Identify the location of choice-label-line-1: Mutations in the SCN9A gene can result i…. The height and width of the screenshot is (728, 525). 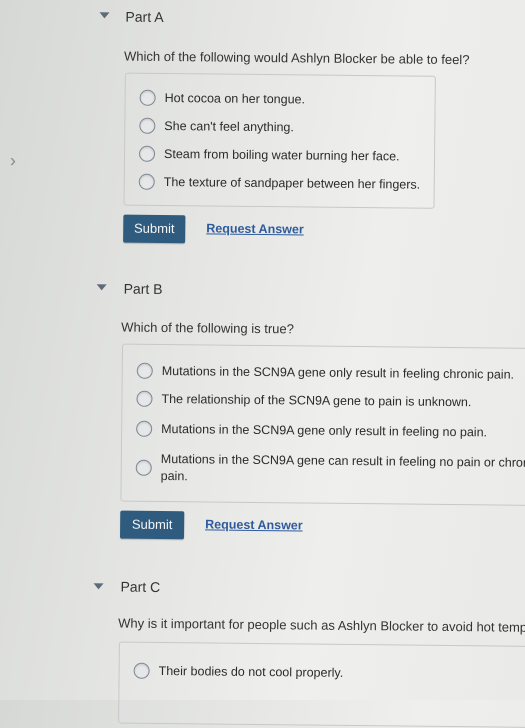
(342, 460).